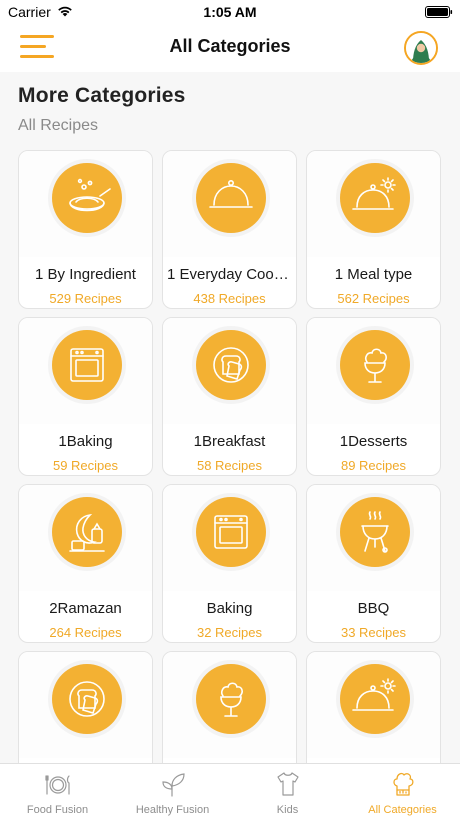 This screenshot has height=818, width=460. What do you see at coordinates (229, 608) in the screenshot?
I see `category-name: Baking` at bounding box center [229, 608].